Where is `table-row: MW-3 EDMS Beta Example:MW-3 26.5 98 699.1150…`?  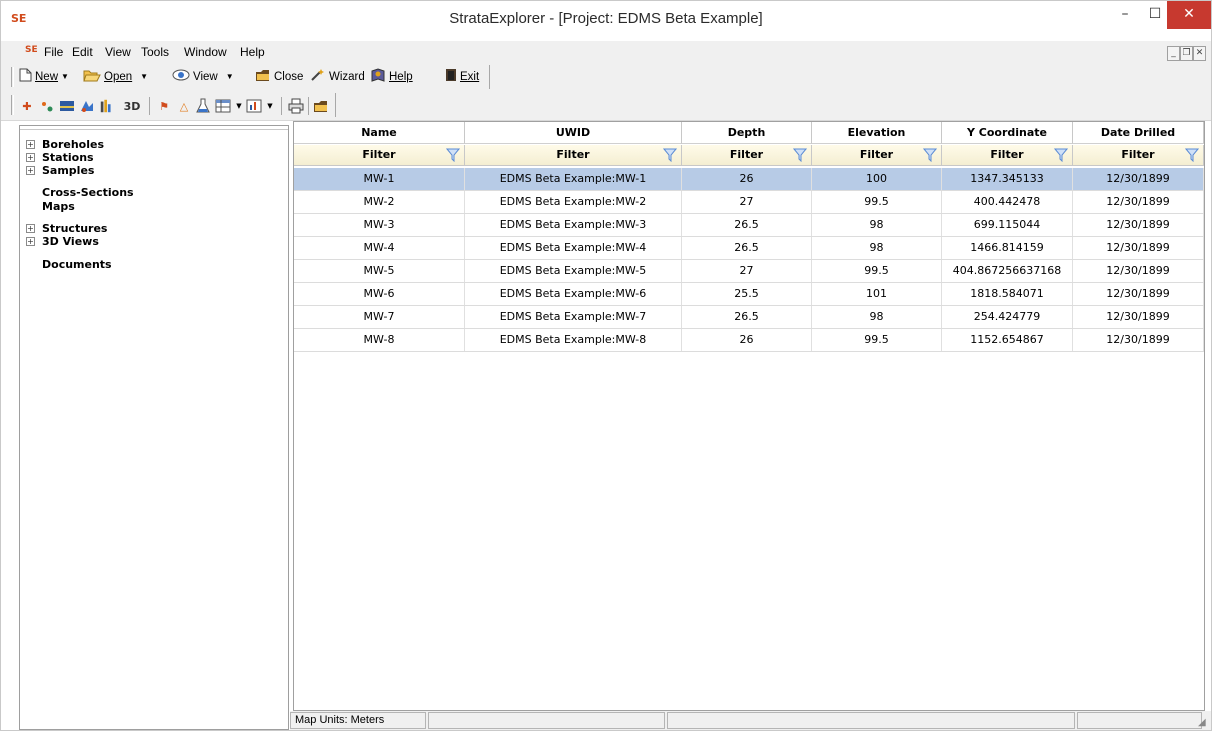 table-row: MW-3 EDMS Beta Example:MW-3 26.5 98 699.1150… is located at coordinates (749, 225).